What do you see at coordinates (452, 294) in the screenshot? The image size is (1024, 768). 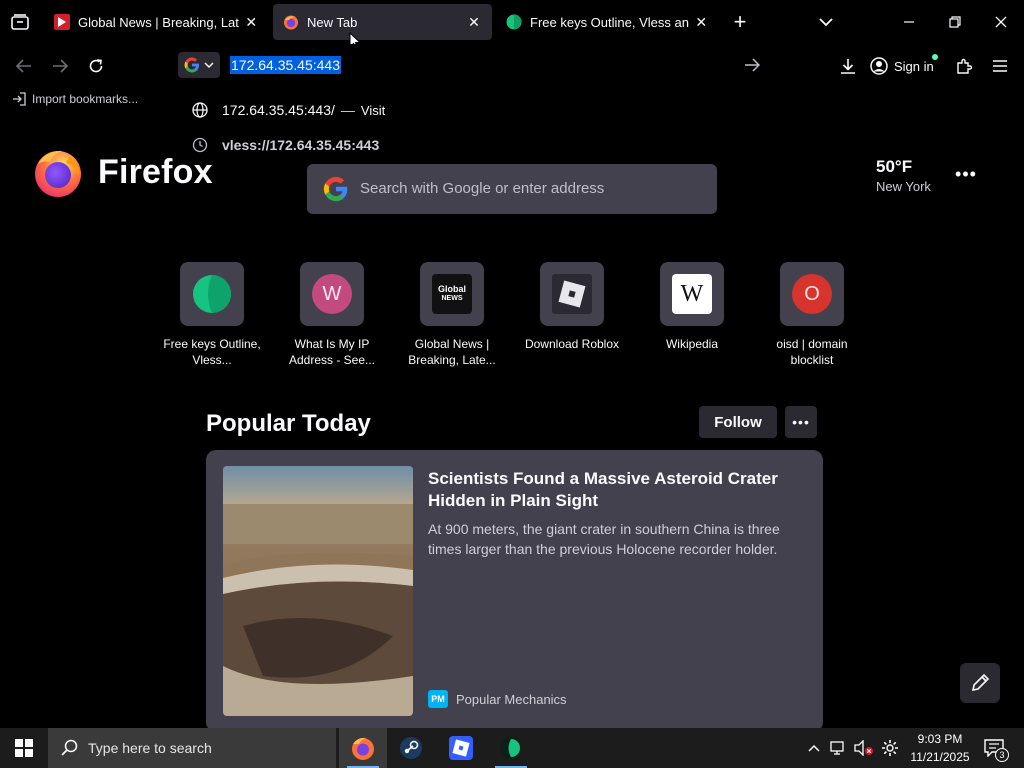 I see `shortcut-tile: Global NEWS` at bounding box center [452, 294].